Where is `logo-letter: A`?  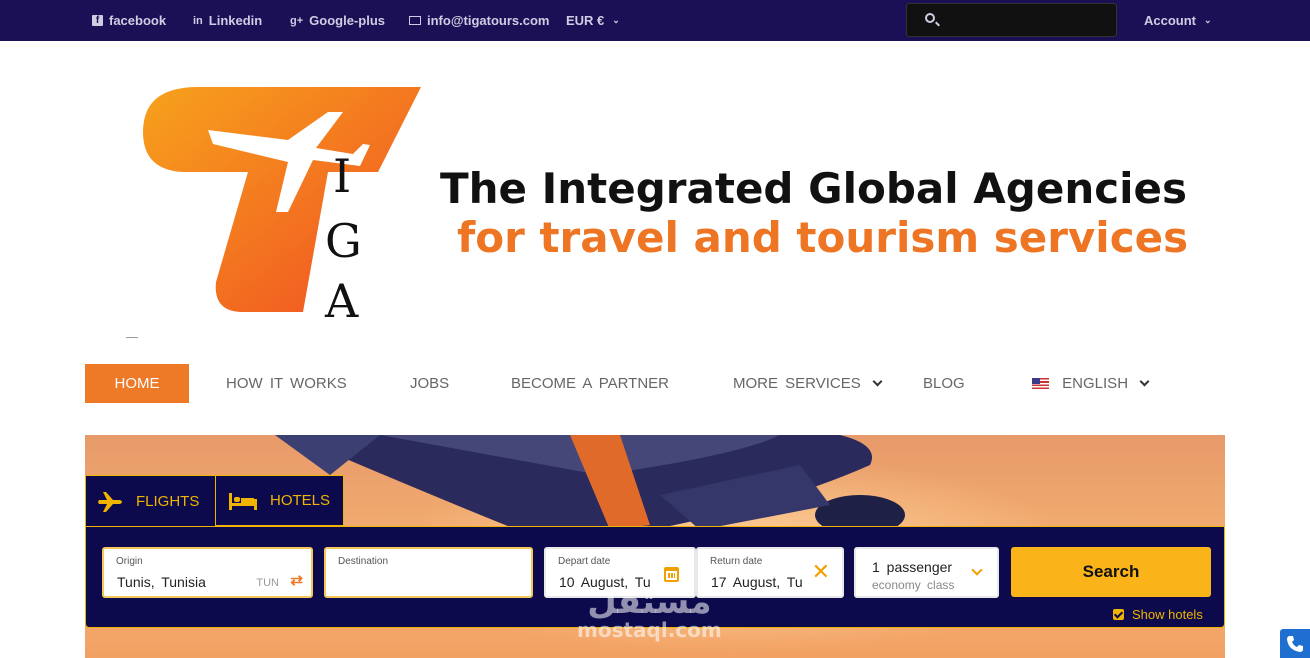 logo-letter: A is located at coordinates (341, 300).